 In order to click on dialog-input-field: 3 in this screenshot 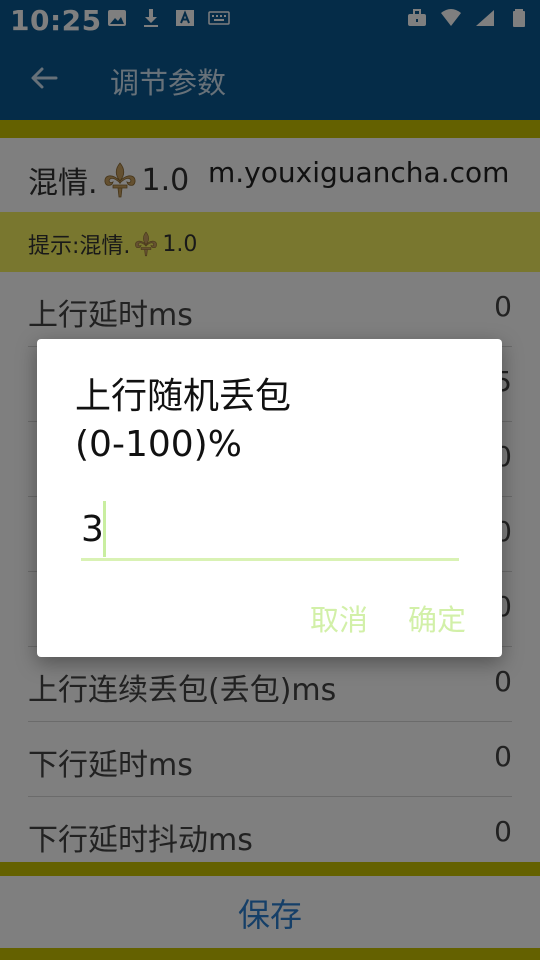, I will do `click(270, 530)`.